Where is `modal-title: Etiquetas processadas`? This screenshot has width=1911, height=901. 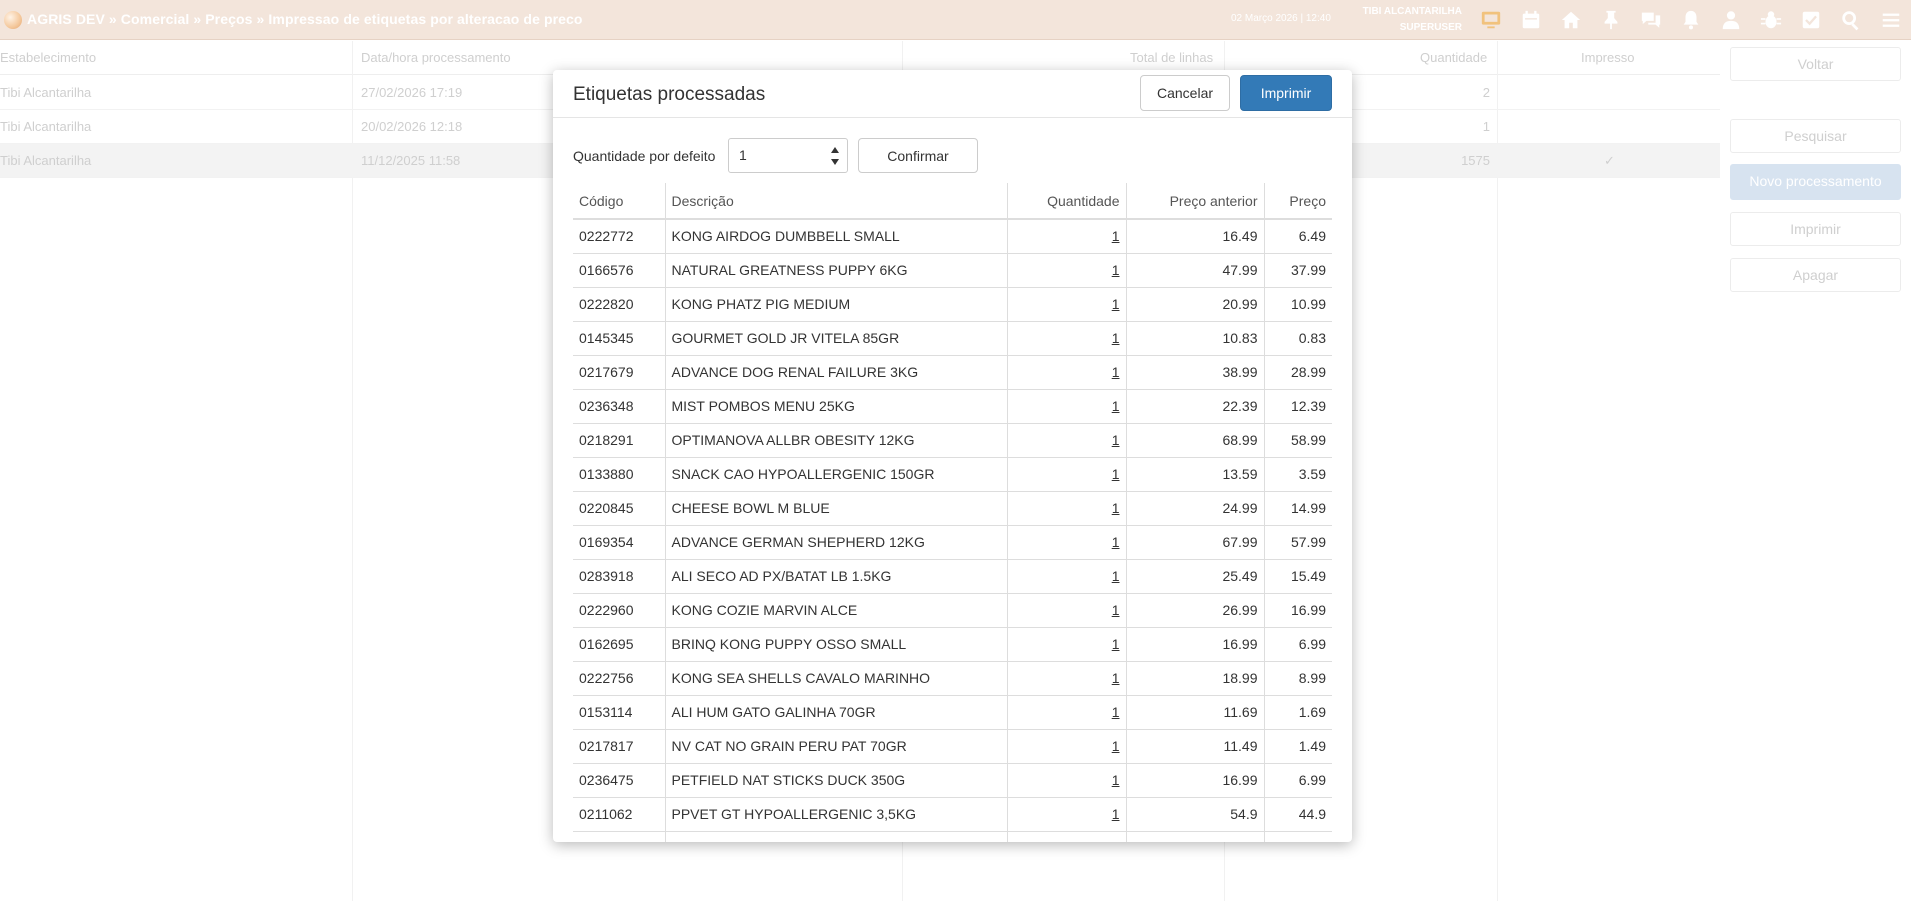
modal-title: Etiquetas processadas is located at coordinates (669, 94).